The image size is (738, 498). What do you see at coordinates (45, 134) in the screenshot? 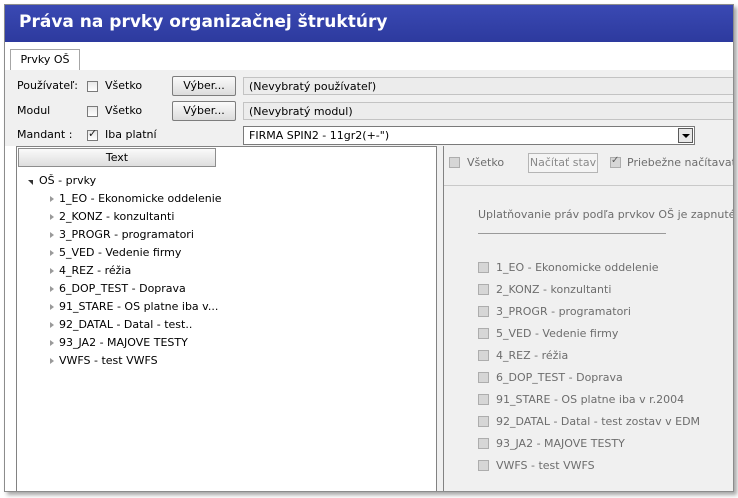
I see `mandant-label: Mandant :` at bounding box center [45, 134].